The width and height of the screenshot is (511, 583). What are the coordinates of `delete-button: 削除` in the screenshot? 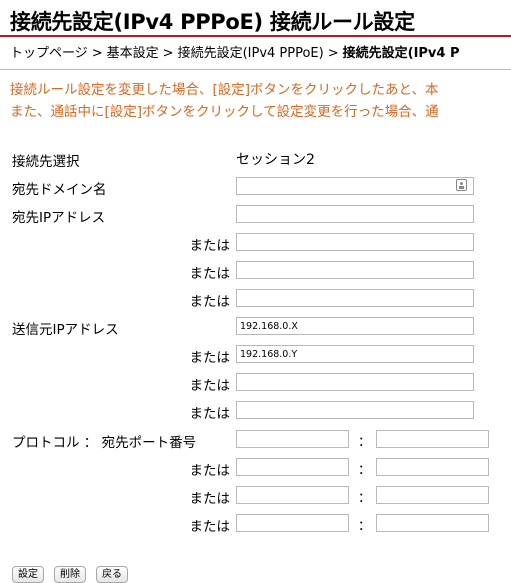 It's located at (70, 574).